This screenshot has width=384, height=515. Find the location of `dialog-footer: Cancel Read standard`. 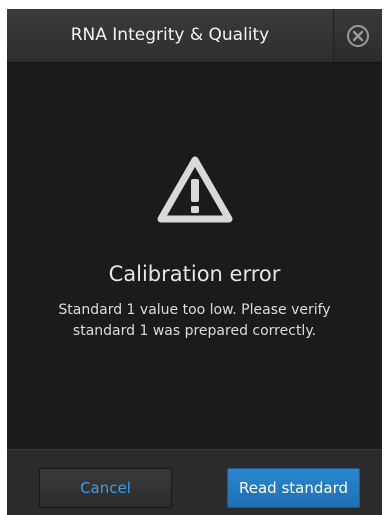

dialog-footer: Cancel Read standard is located at coordinates (194, 482).